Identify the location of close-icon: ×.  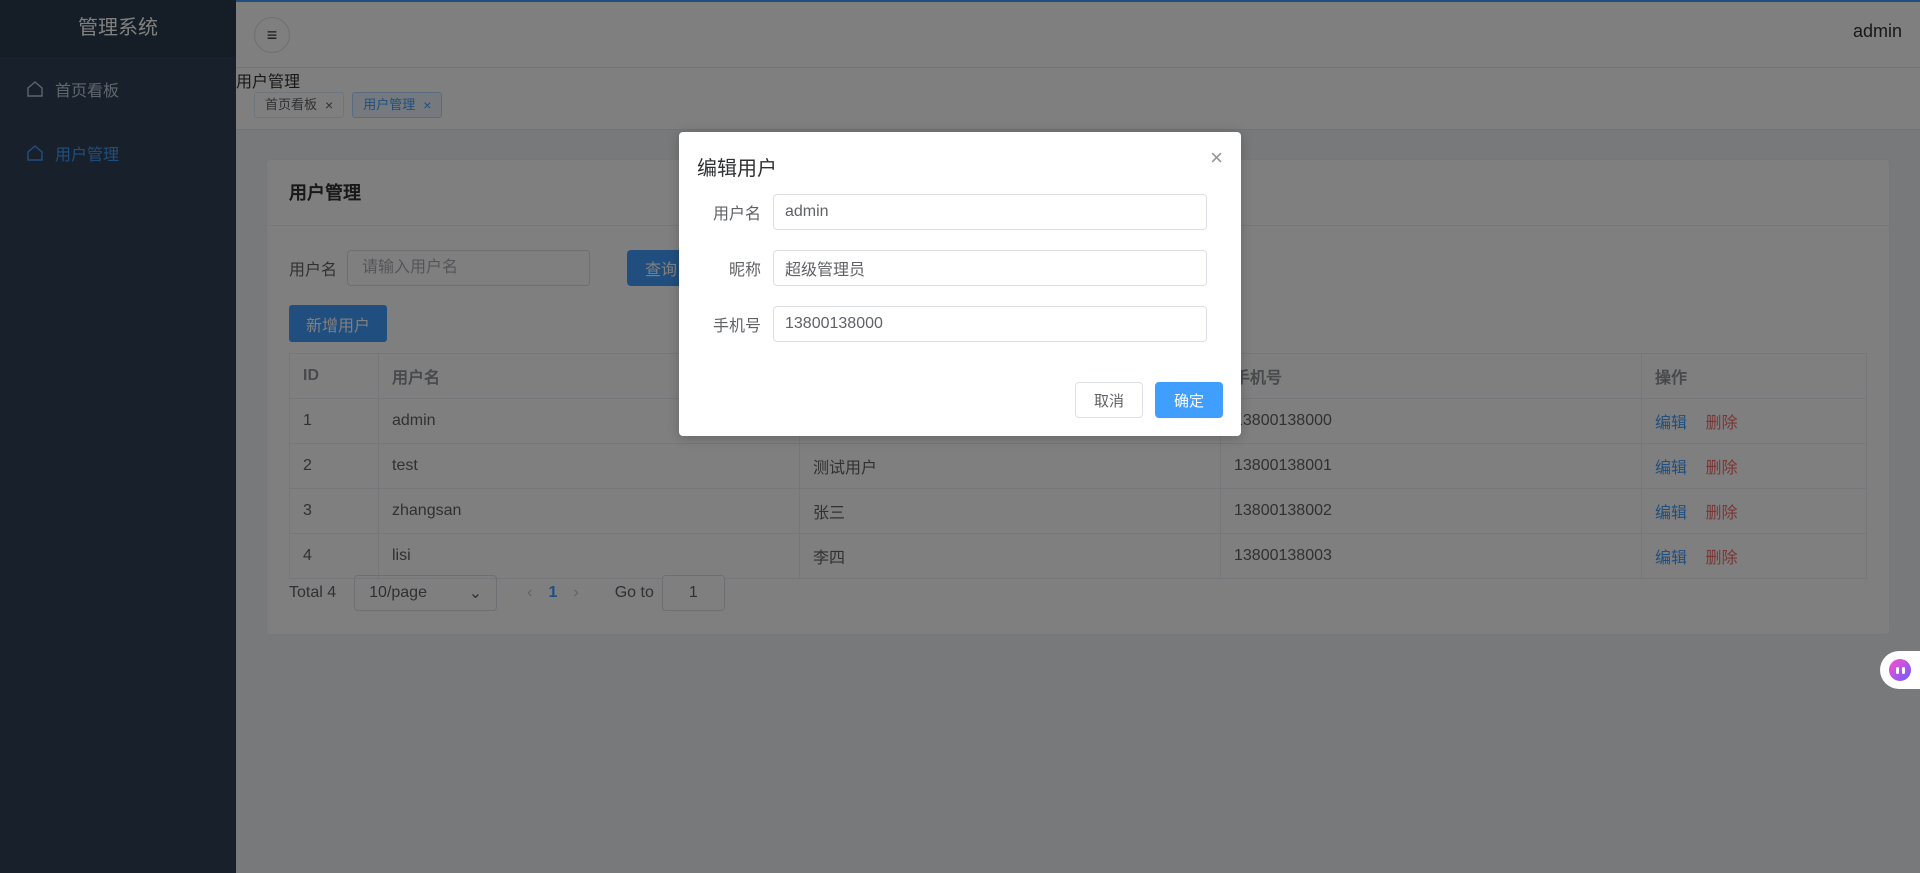
(1216, 158).